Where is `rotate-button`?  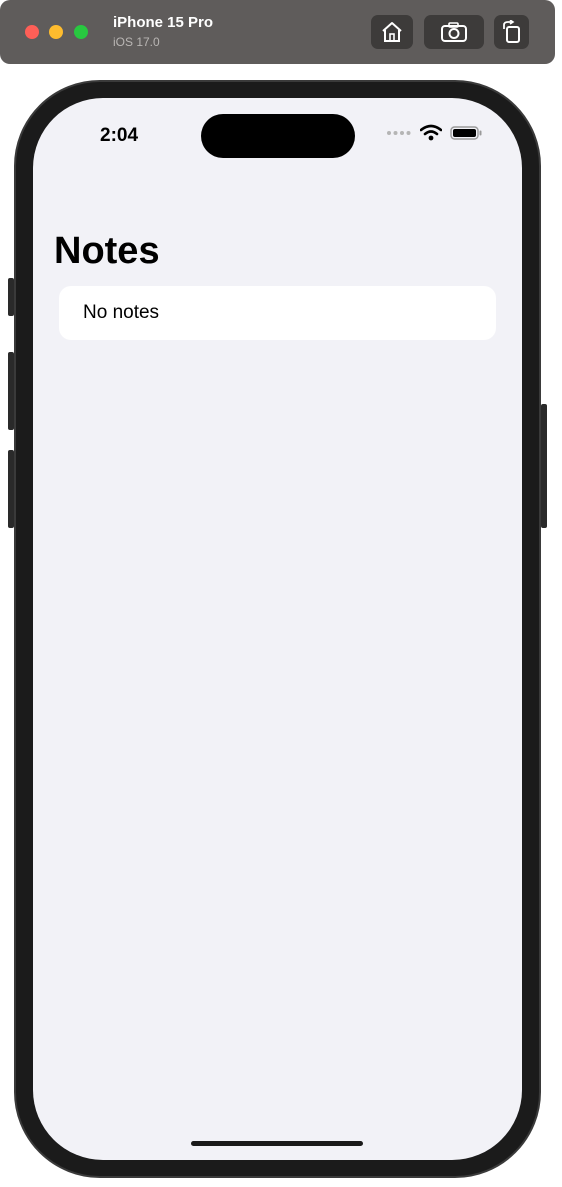
rotate-button is located at coordinates (511, 32).